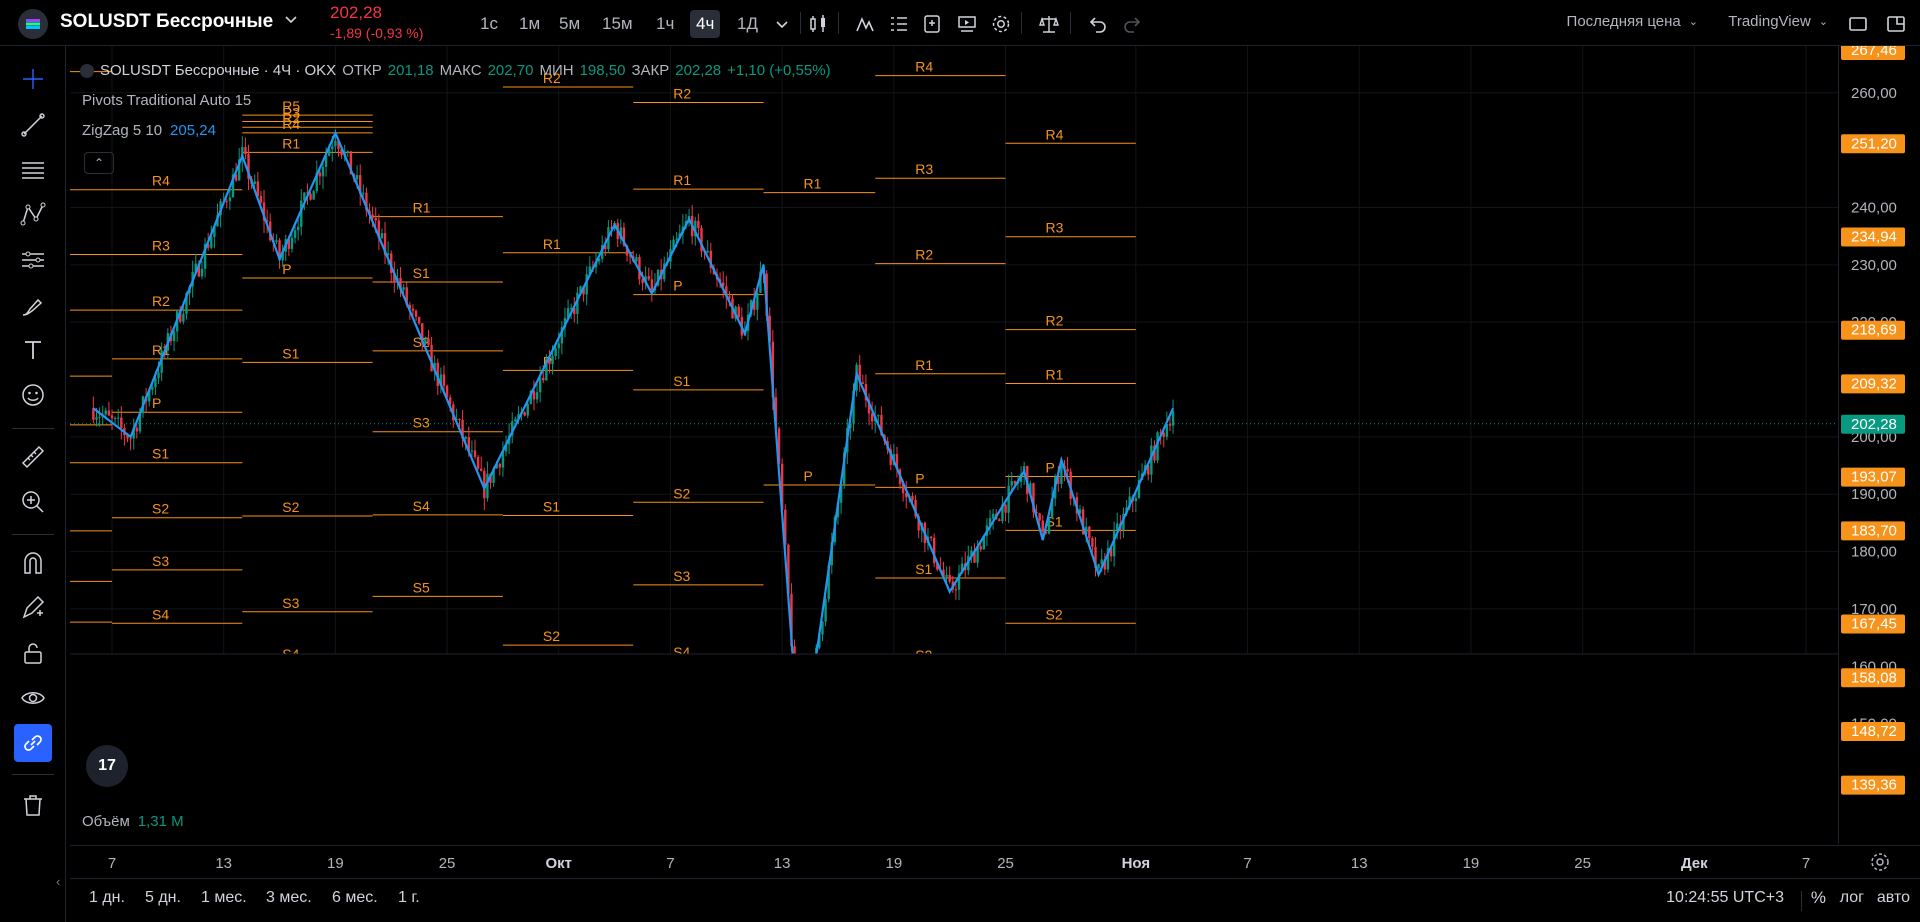 This screenshot has height=922, width=1920. Describe the element at coordinates (705, 24) in the screenshot. I see `timeframe-4h: 4ч` at that location.